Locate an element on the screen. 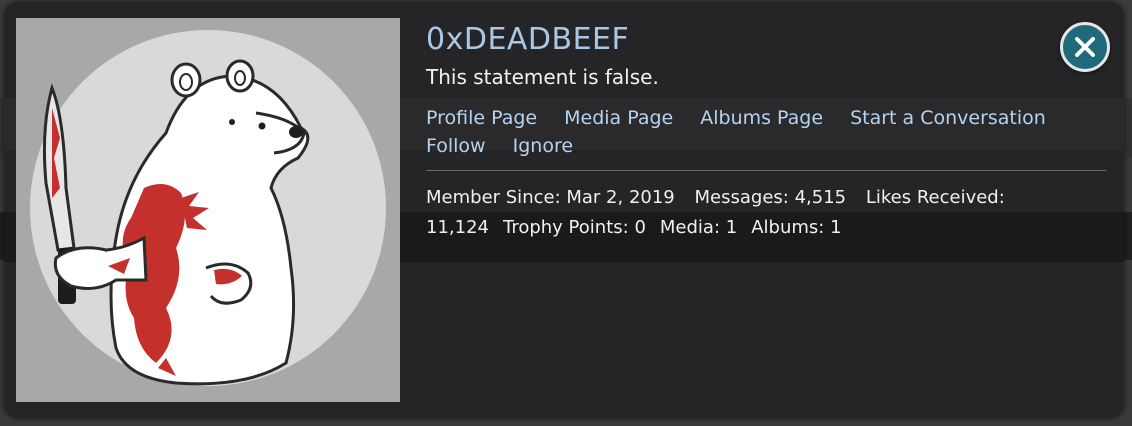 This screenshot has width=1132, height=426. stat-messages: Messages: 4,515 is located at coordinates (771, 197).